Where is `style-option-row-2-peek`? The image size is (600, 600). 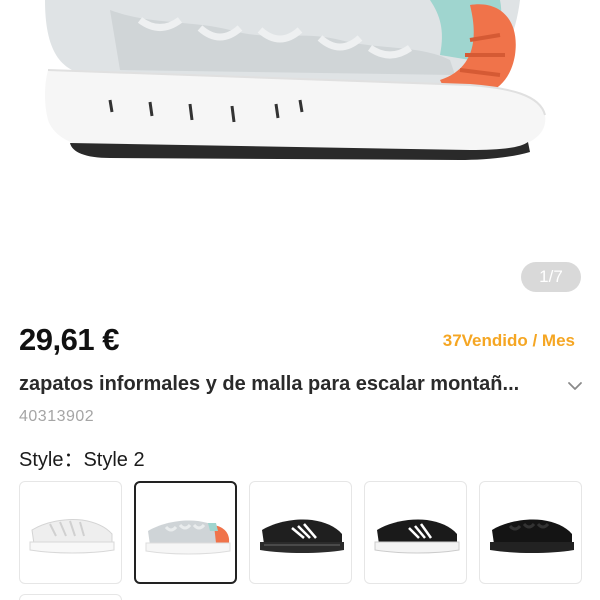 style-option-row-2-peek is located at coordinates (70, 597).